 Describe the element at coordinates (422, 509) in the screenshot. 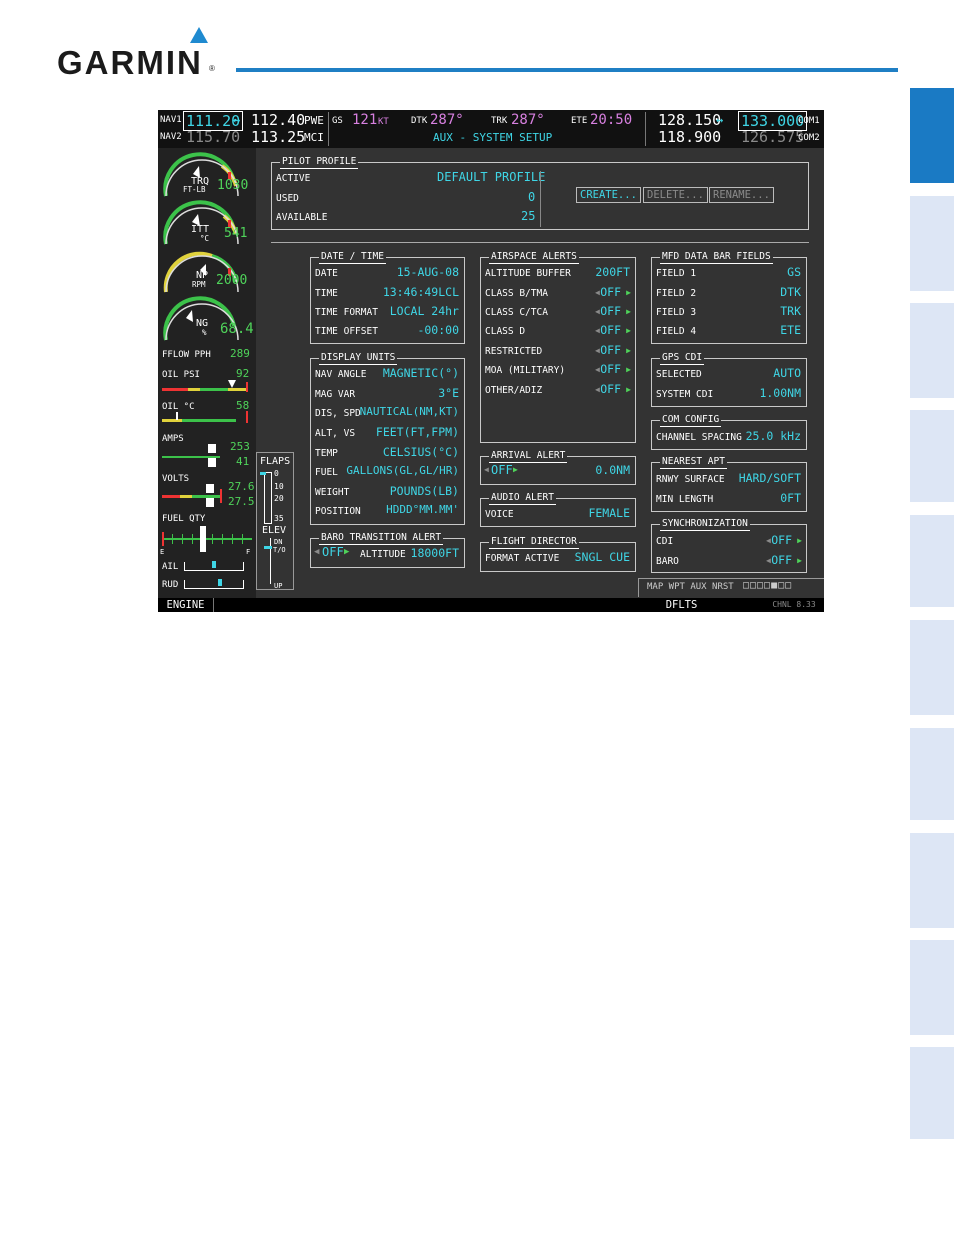

I see `position-value: HDDD°MM.MM'` at that location.